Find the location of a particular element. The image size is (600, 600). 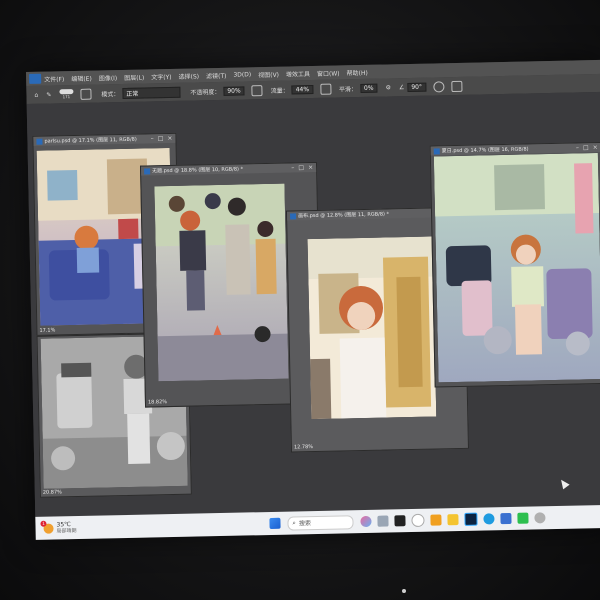

brush-preset-picker: 171 is located at coordinates (66, 94).